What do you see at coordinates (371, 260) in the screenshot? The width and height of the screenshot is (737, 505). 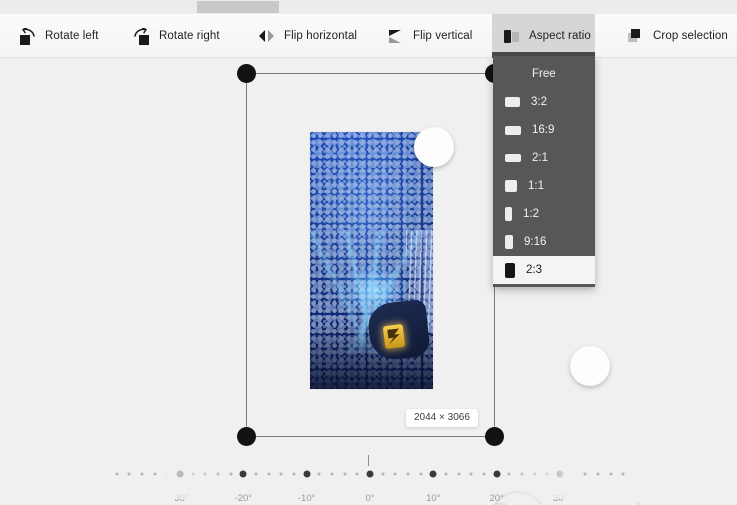 I see `photo-preview` at bounding box center [371, 260].